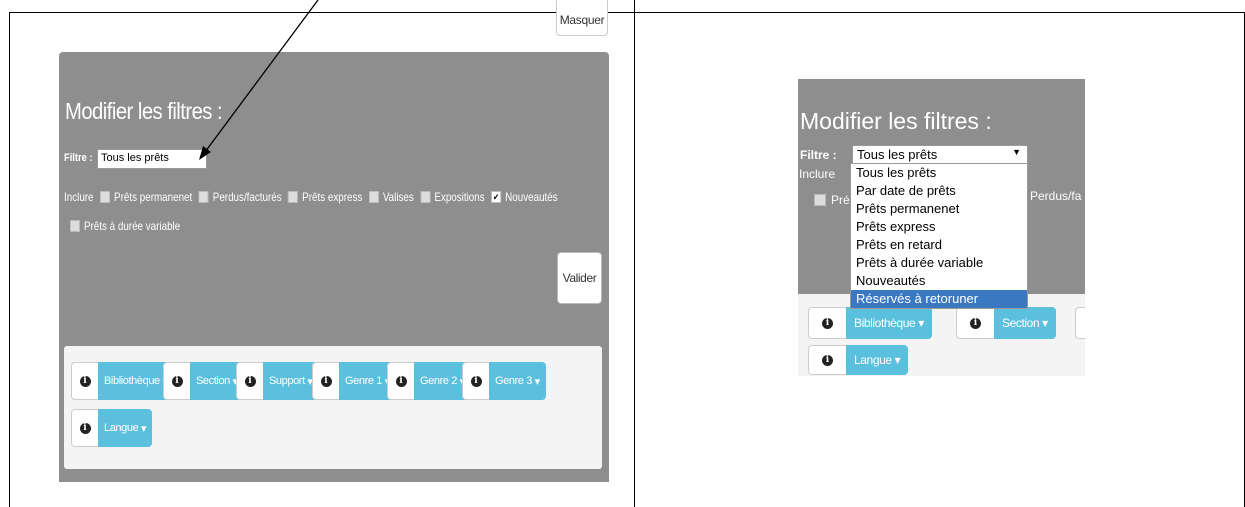  What do you see at coordinates (939, 209) in the screenshot?
I see `dropdown-option: Prêts permanenet` at bounding box center [939, 209].